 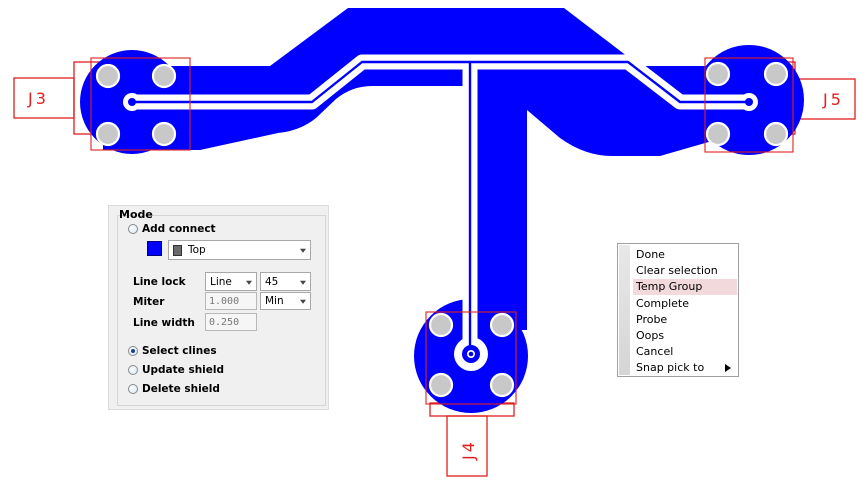 I want to click on ref-j5: J5, so click(x=833, y=99).